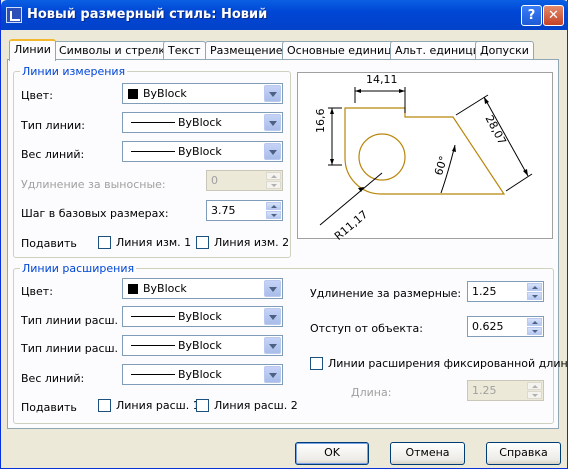 This screenshot has width=568, height=469. Describe the element at coordinates (165, 93) in the screenshot. I see `dim-color-value: ByBlock` at that location.